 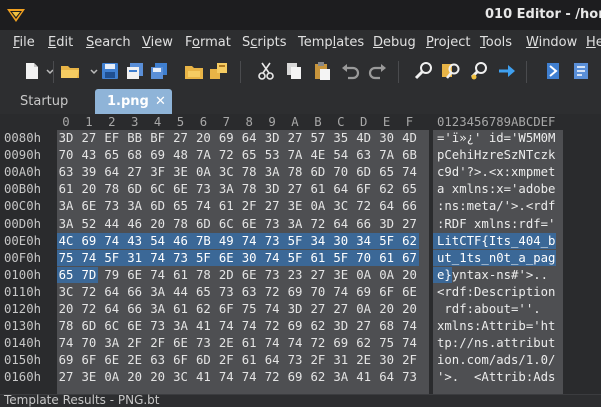 I want to click on hex-byte: 75, so click(x=249, y=309).